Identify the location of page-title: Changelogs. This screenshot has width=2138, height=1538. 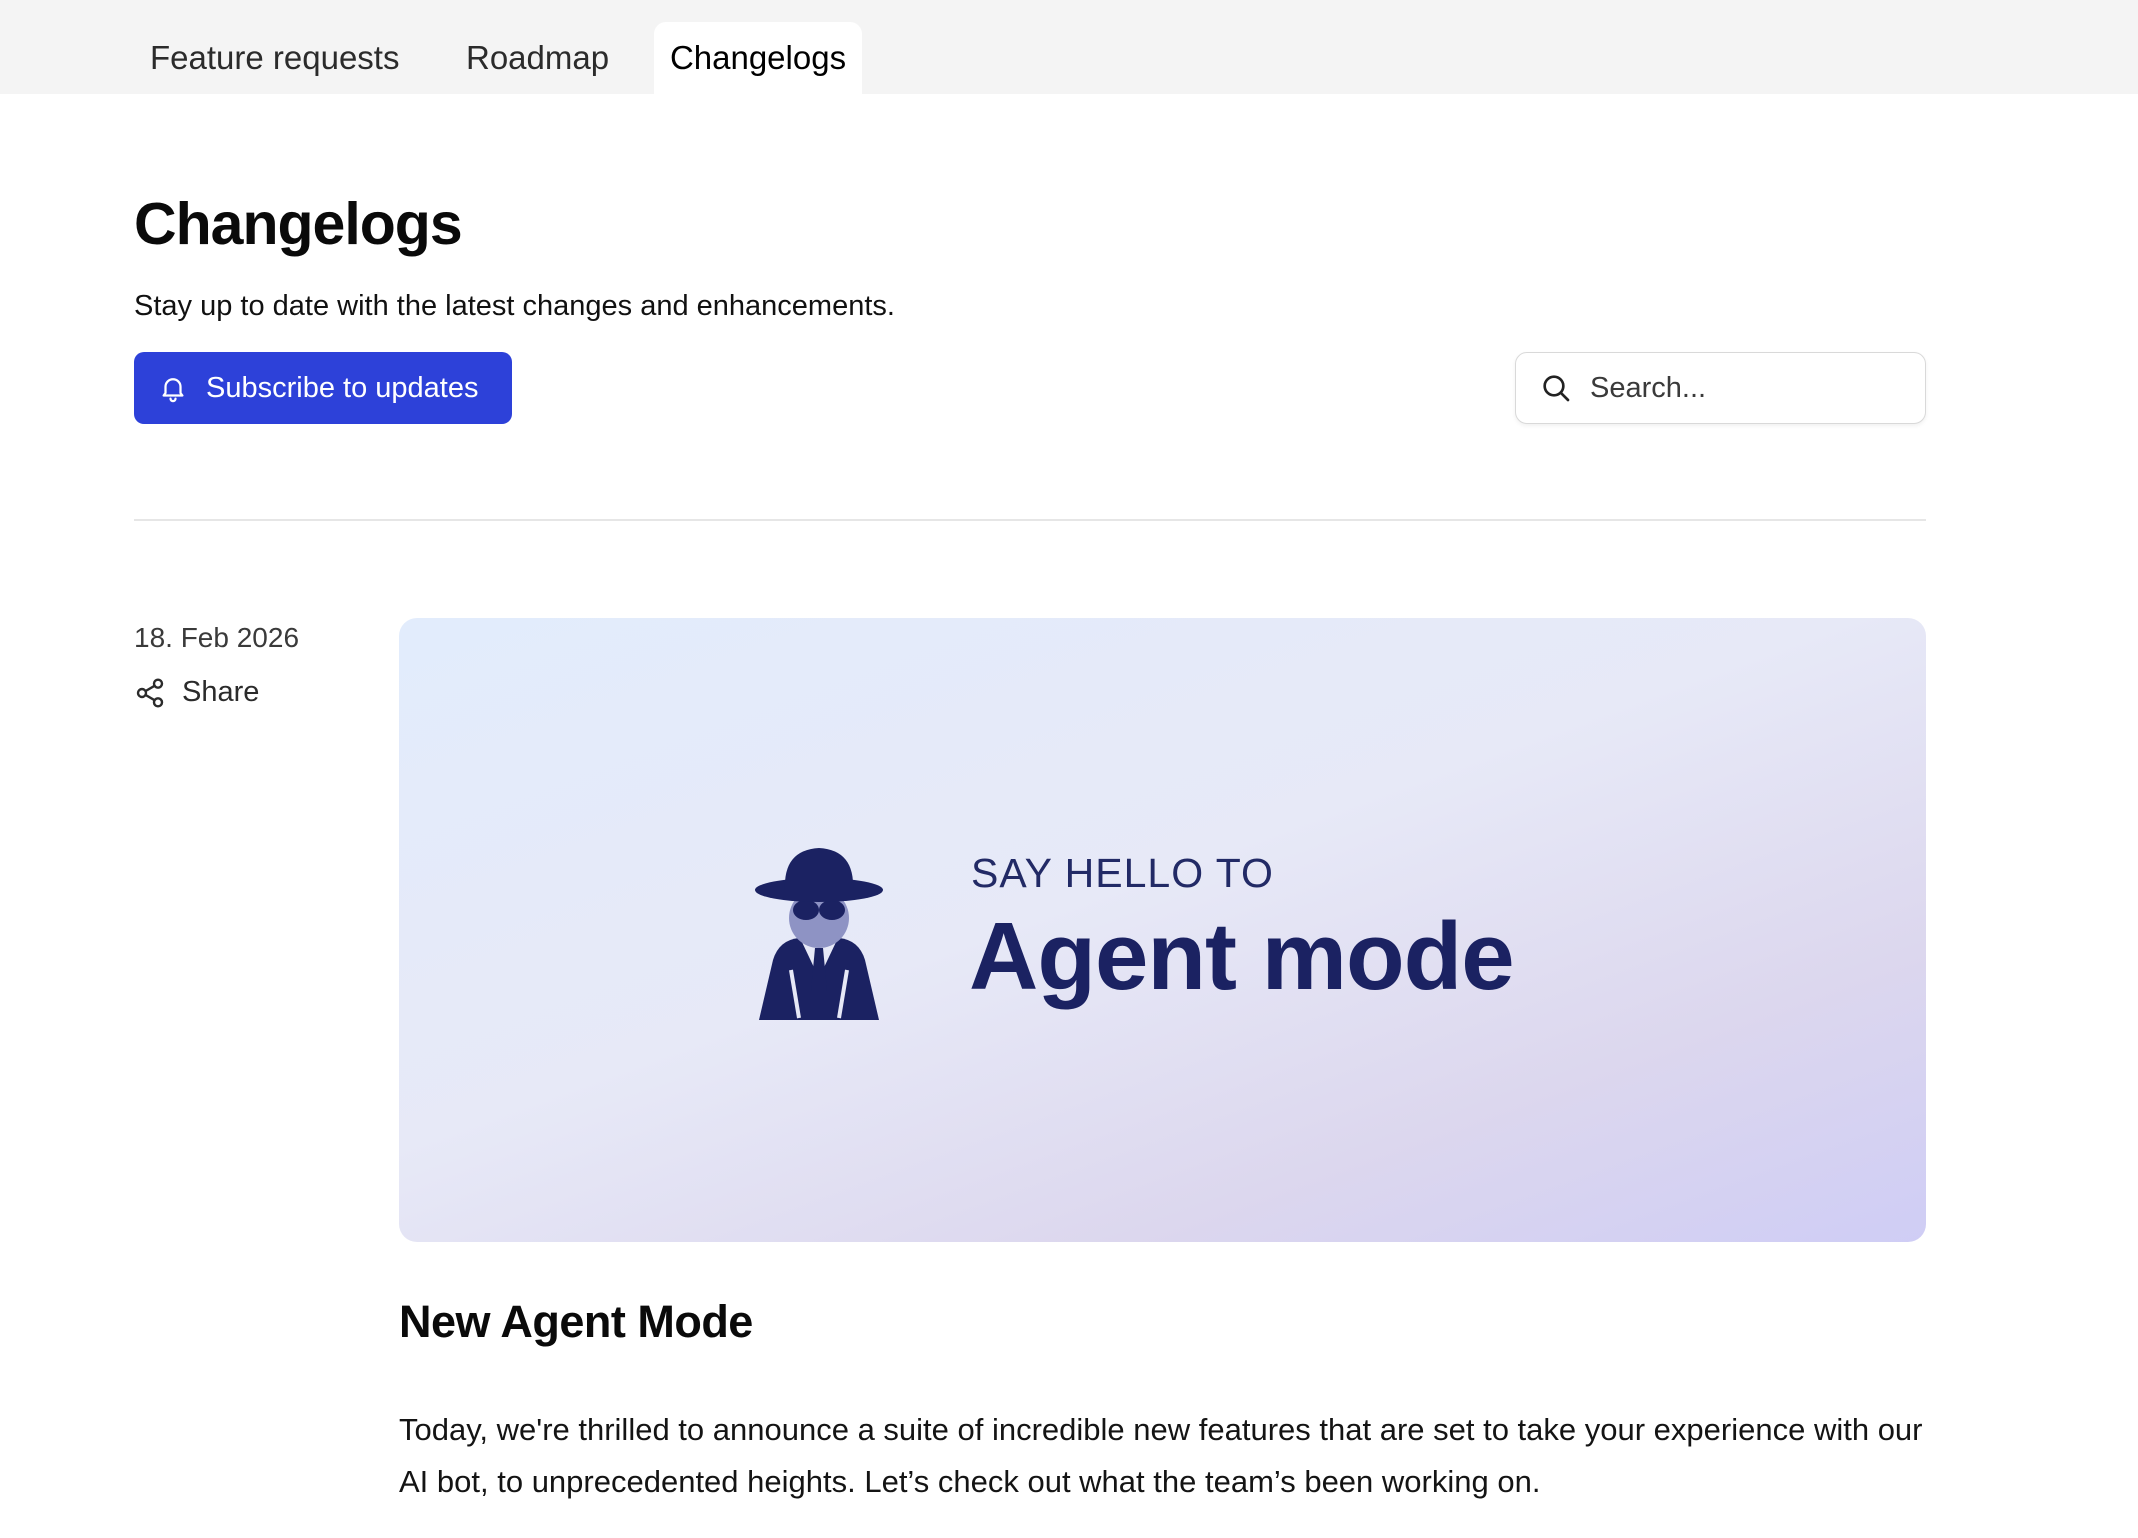
(298, 224).